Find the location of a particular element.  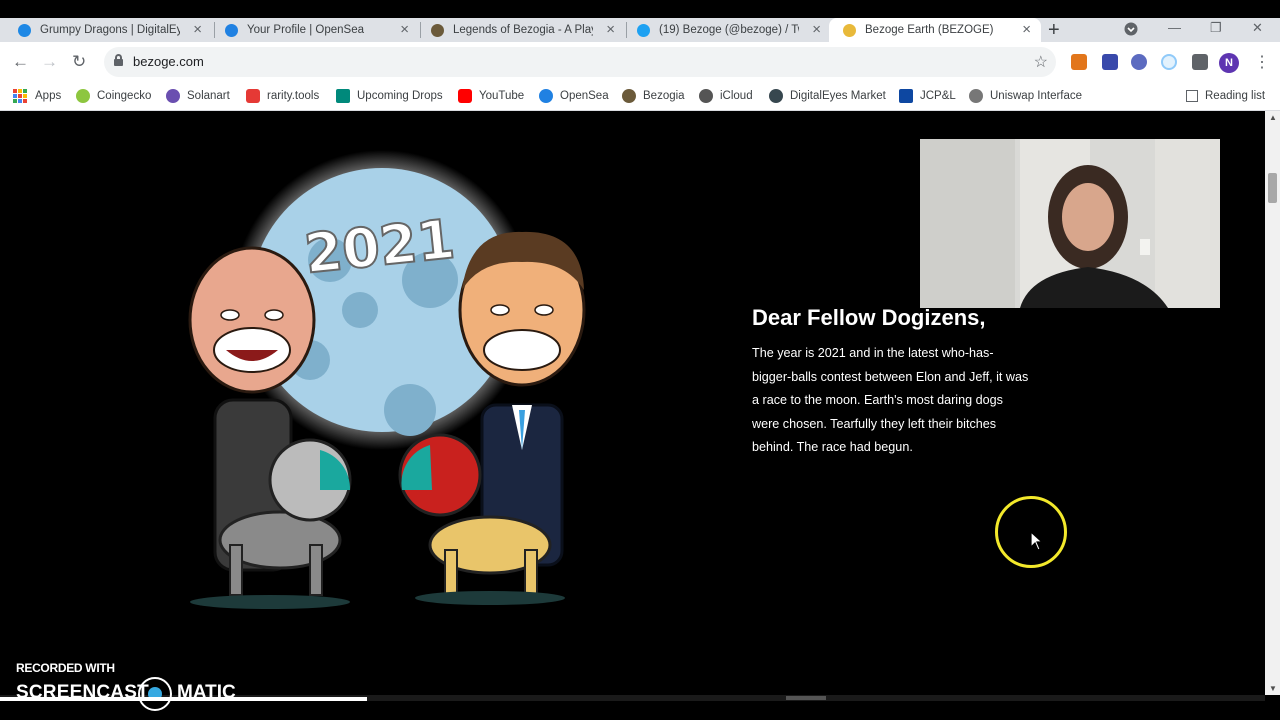

bookmark-icloud: iCloud is located at coordinates (726, 96).